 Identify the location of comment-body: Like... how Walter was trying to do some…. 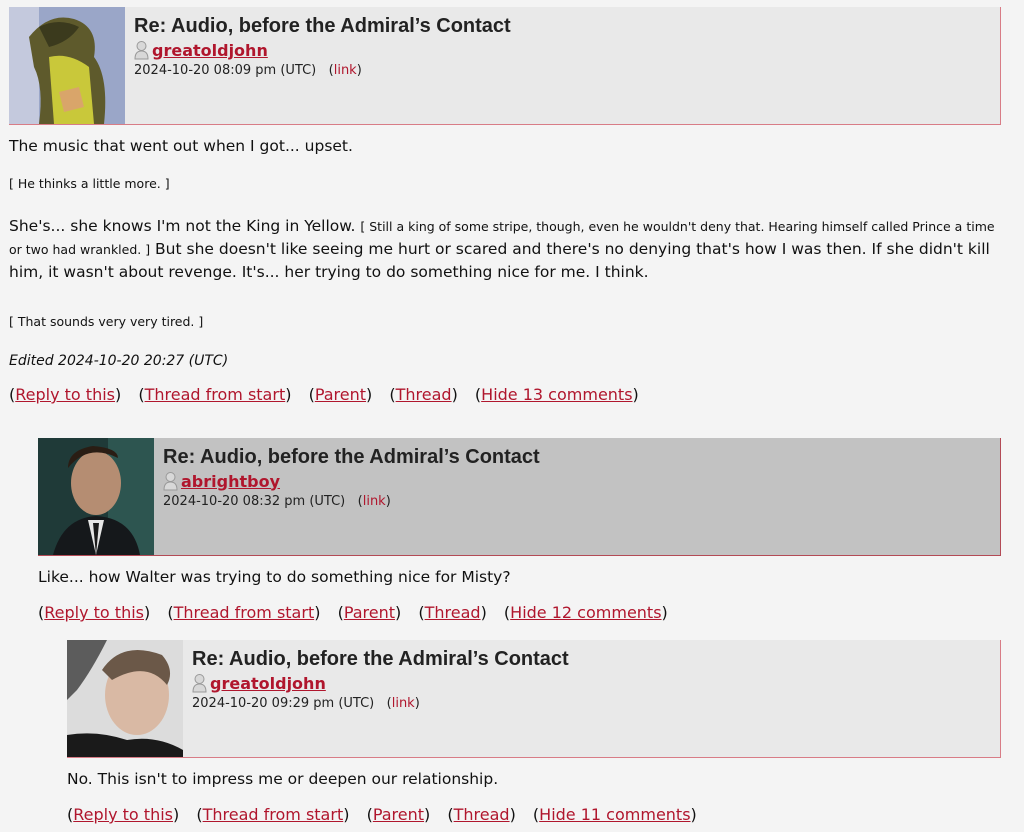
(519, 595).